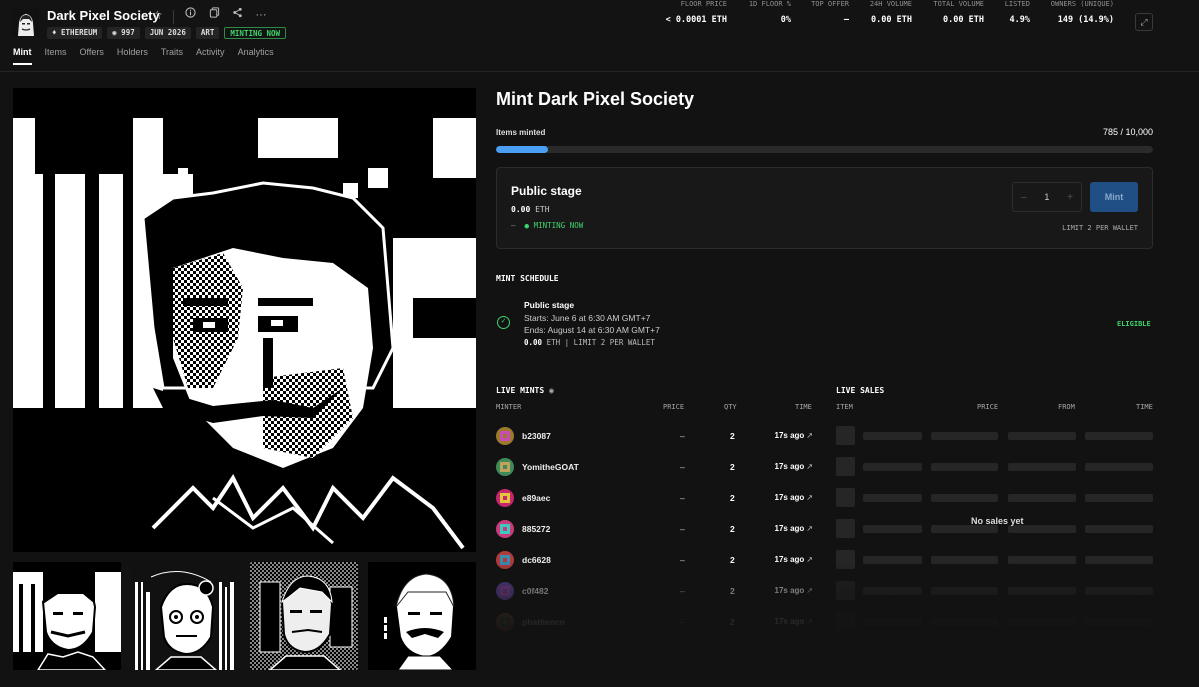  I want to click on table-row: c0f482 – 2 17s ago ↗, so click(654, 592).